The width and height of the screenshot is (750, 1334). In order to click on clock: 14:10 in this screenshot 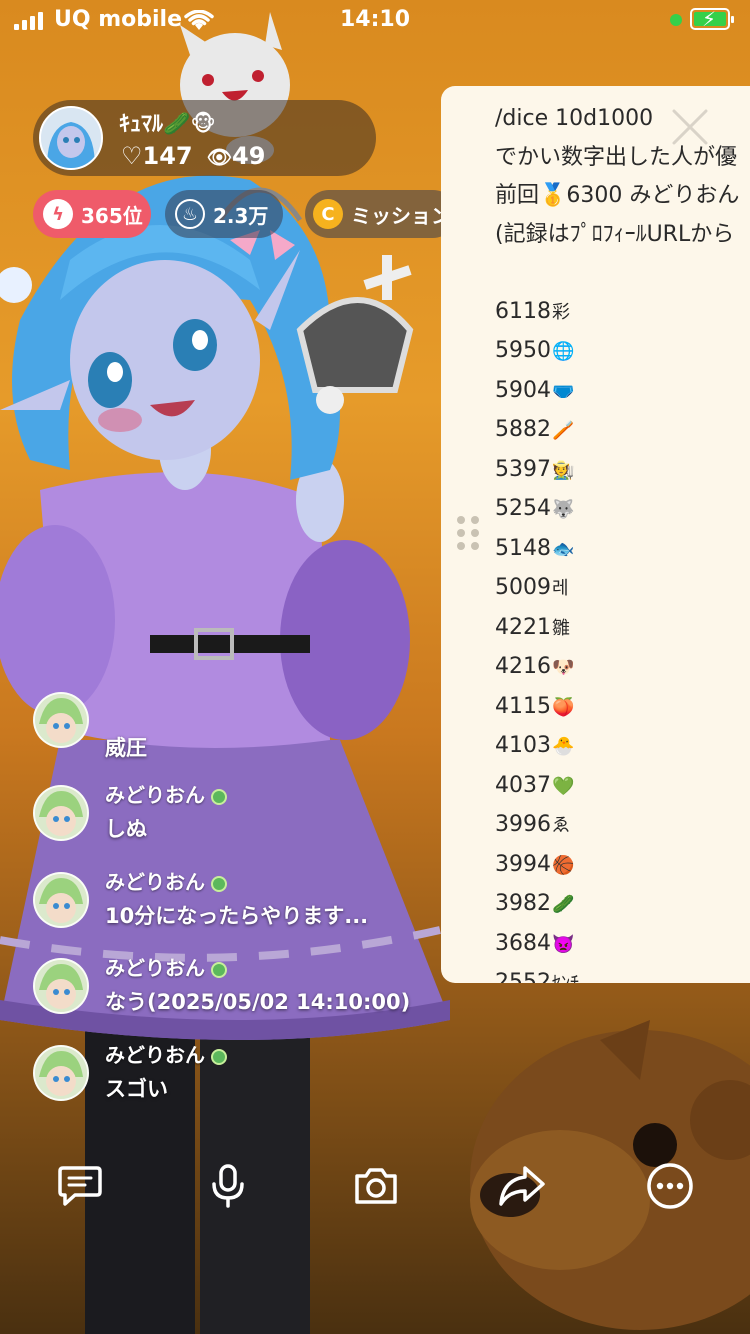, I will do `click(375, 19)`.